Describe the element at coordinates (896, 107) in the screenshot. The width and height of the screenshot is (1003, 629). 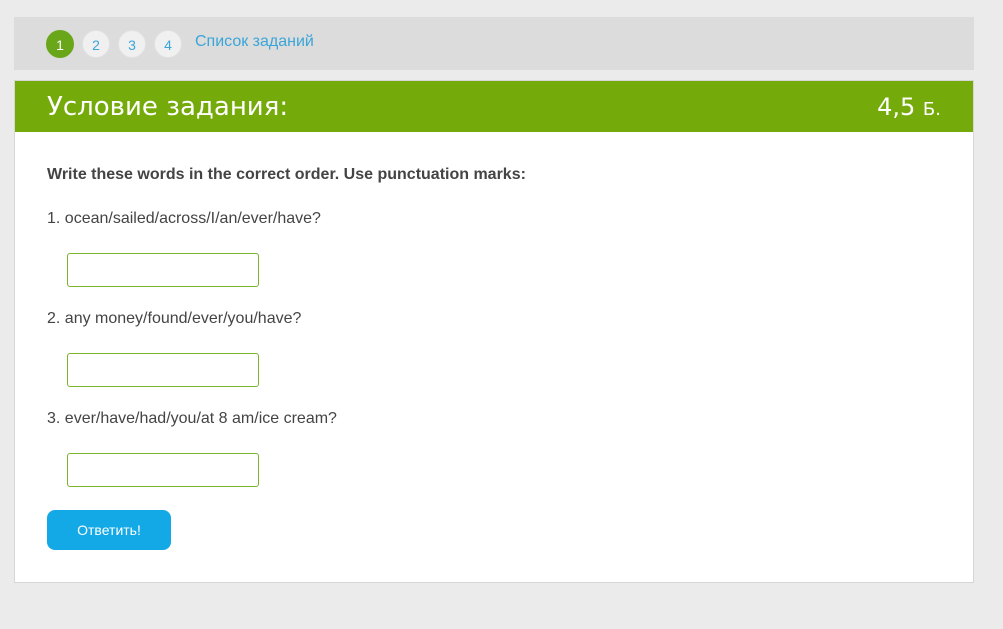
I see `score-value: 4,5` at that location.